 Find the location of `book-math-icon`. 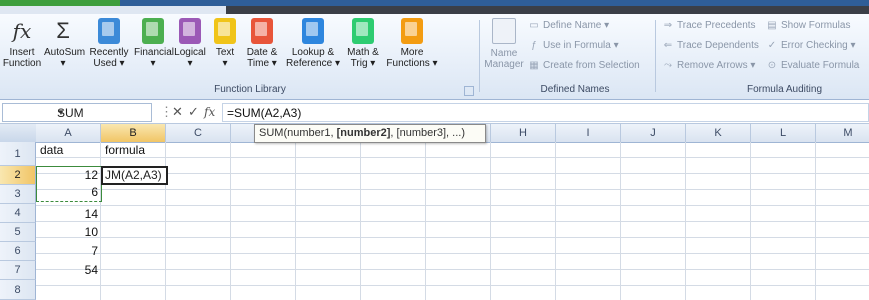

book-math-icon is located at coordinates (363, 31).